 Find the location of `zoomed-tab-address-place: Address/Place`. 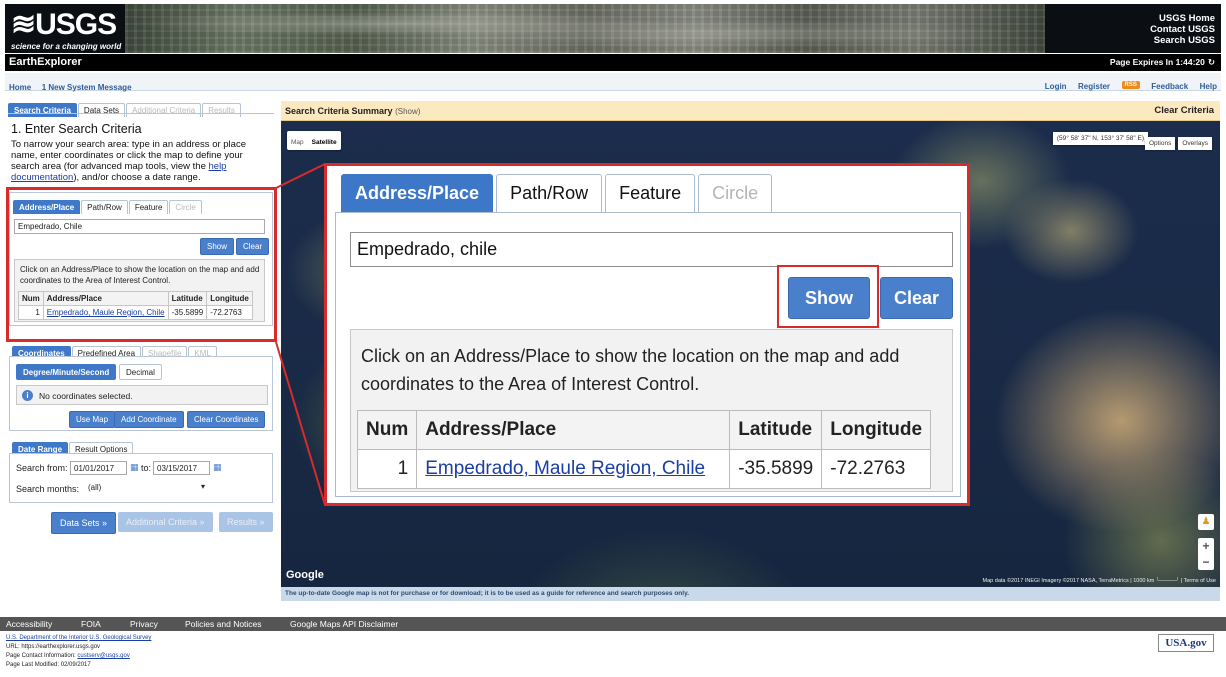

zoomed-tab-address-place: Address/Place is located at coordinates (417, 193).